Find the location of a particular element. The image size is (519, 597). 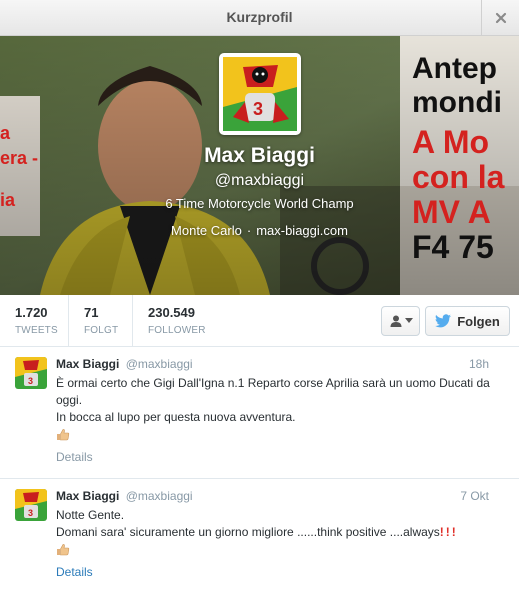

profile-name: Max Biaggi is located at coordinates (259, 156).